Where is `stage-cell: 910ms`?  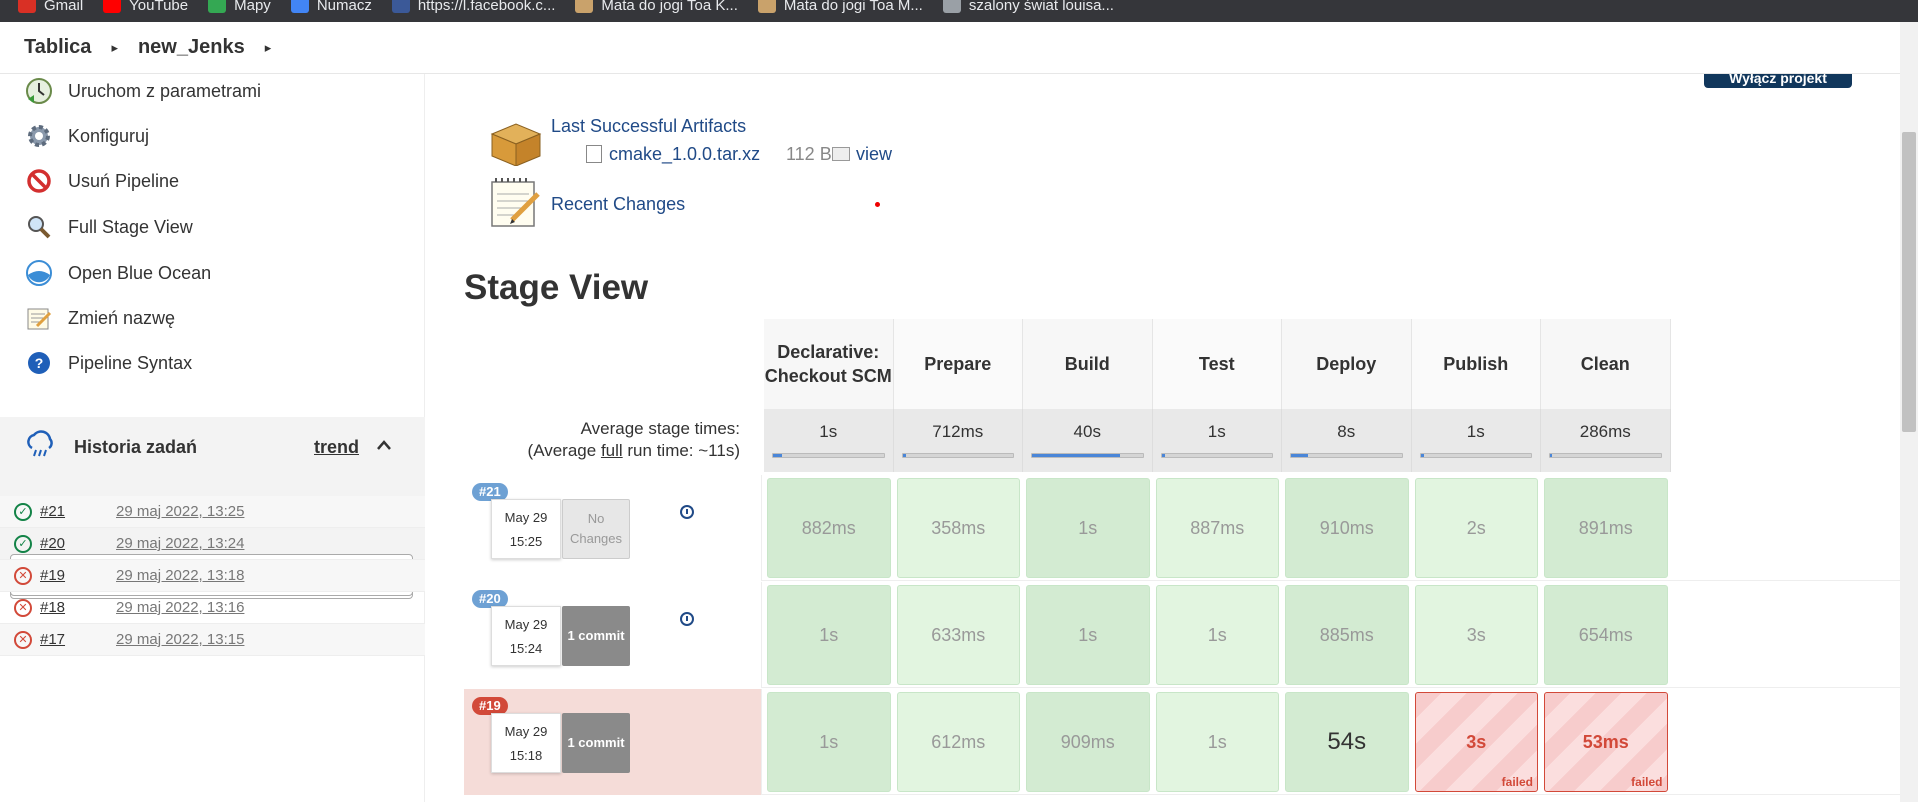 stage-cell: 910ms is located at coordinates (1347, 528).